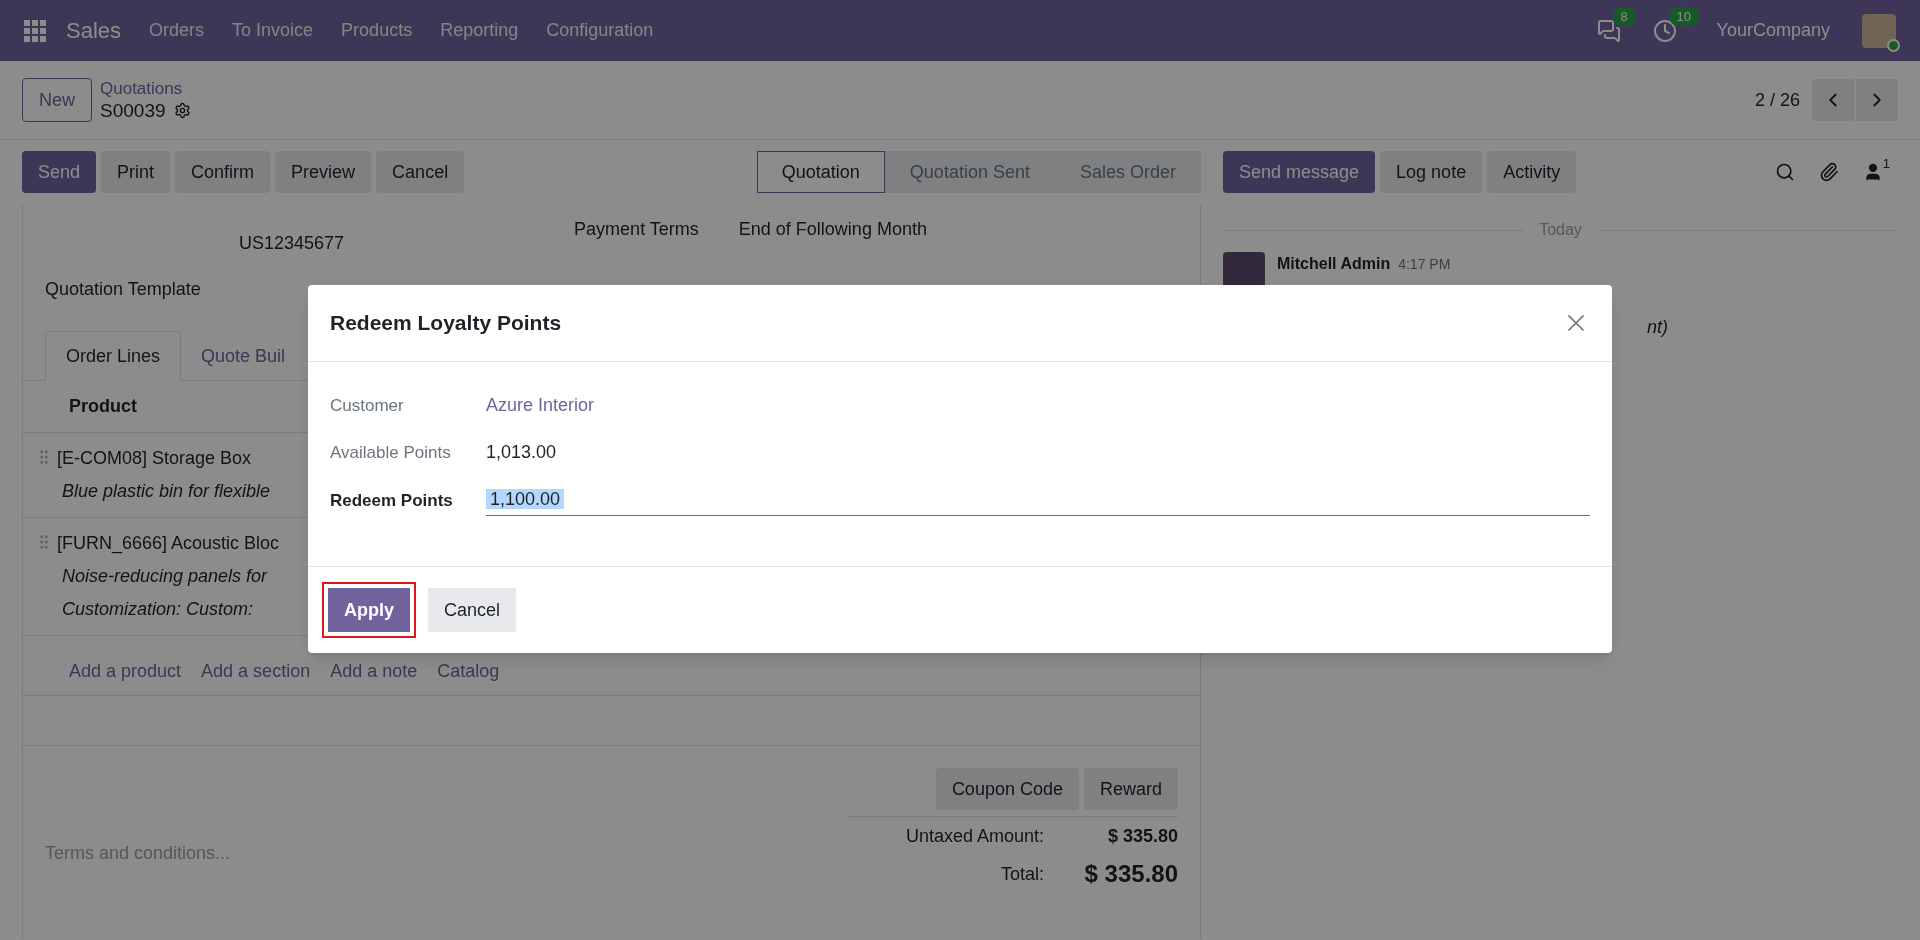 The image size is (1920, 940). Describe the element at coordinates (256, 671) in the screenshot. I see `add-line-link: Add a section` at that location.